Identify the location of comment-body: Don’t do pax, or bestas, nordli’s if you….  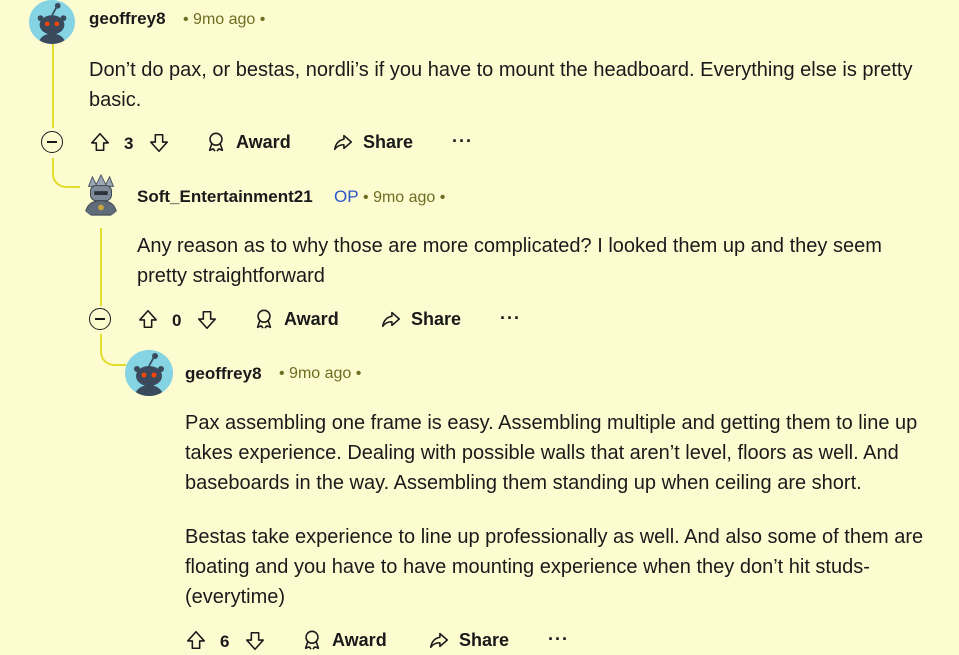
(514, 85).